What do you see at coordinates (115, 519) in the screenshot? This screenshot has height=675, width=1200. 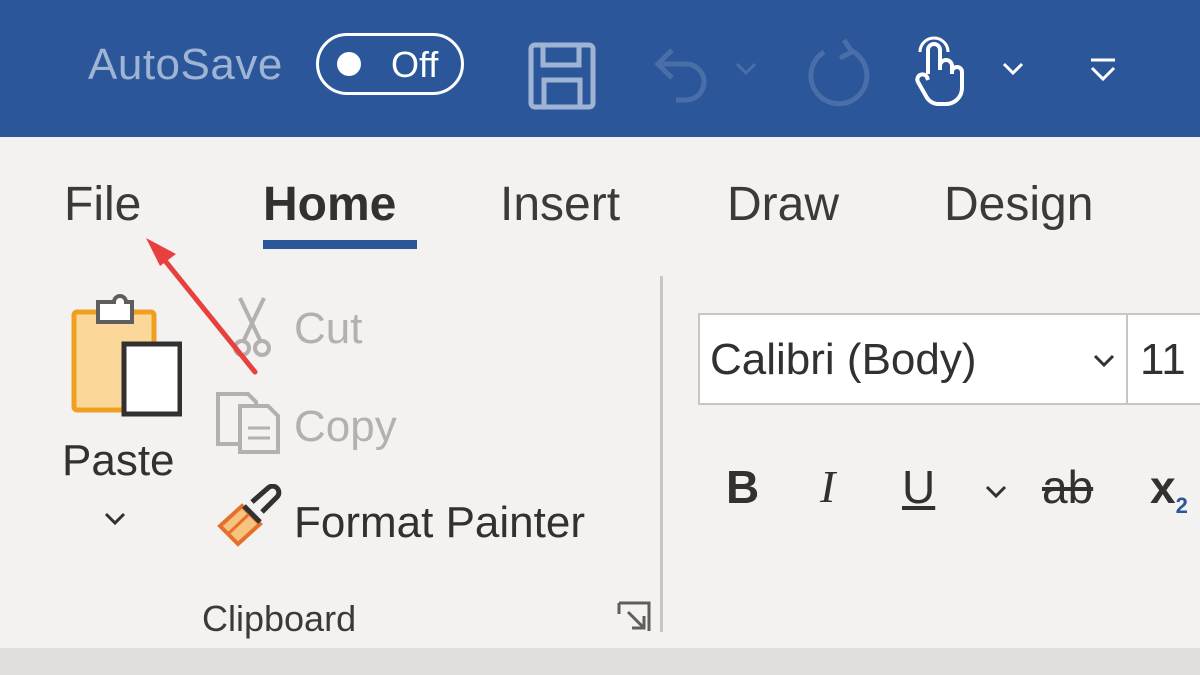 I see `paste-dropdown-icon` at bounding box center [115, 519].